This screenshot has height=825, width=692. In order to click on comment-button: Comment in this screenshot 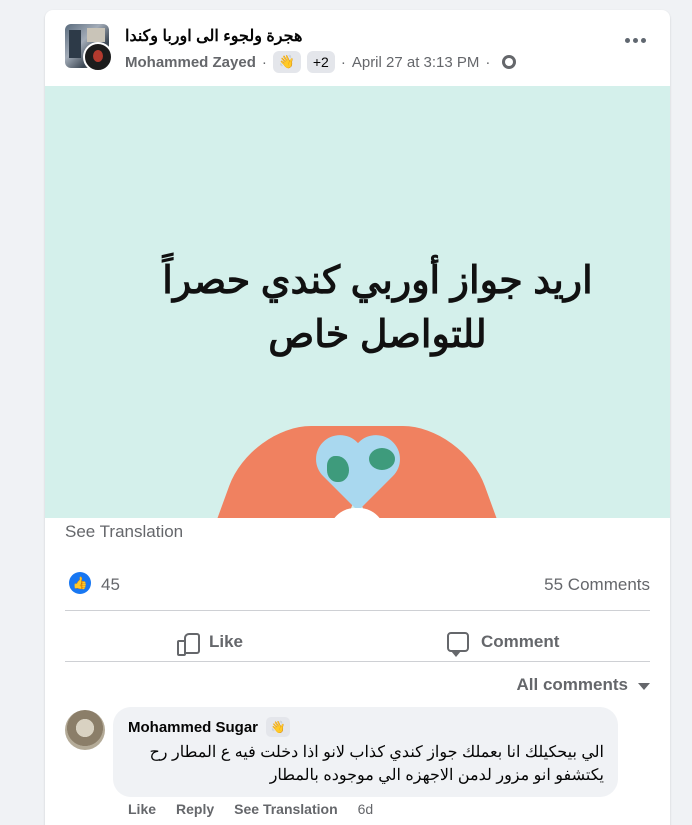, I will do `click(503, 642)`.